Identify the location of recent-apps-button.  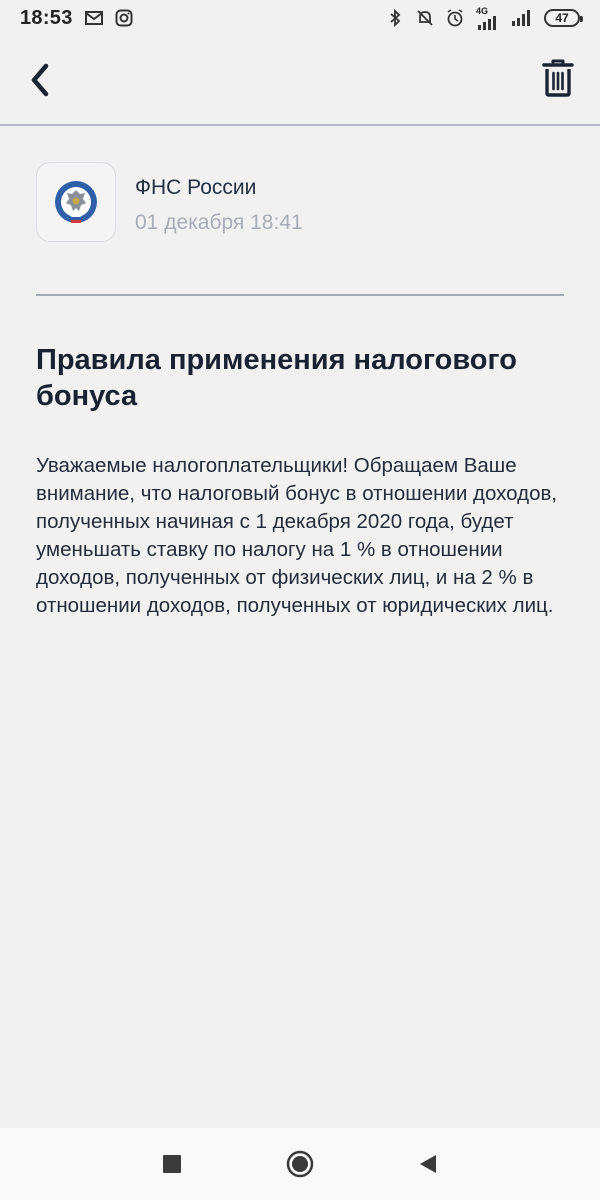
(172, 1164).